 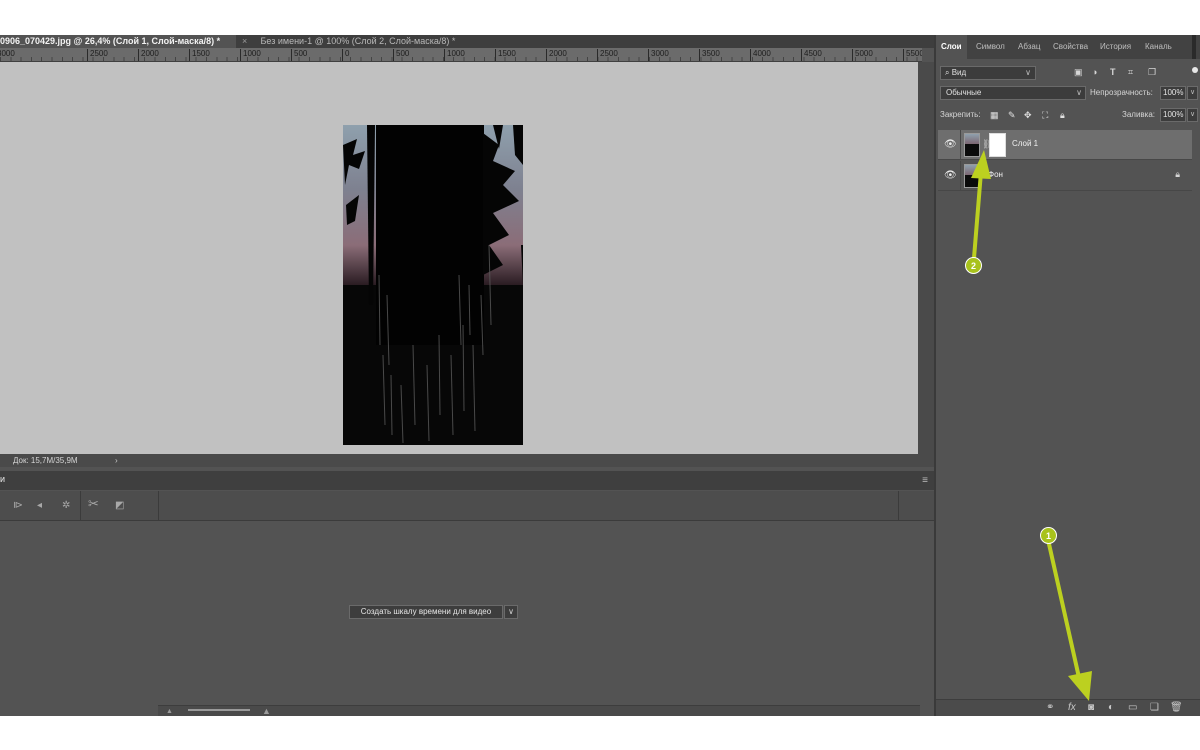 What do you see at coordinates (93, 504) in the screenshot?
I see `scissors-icon: ✂` at bounding box center [93, 504].